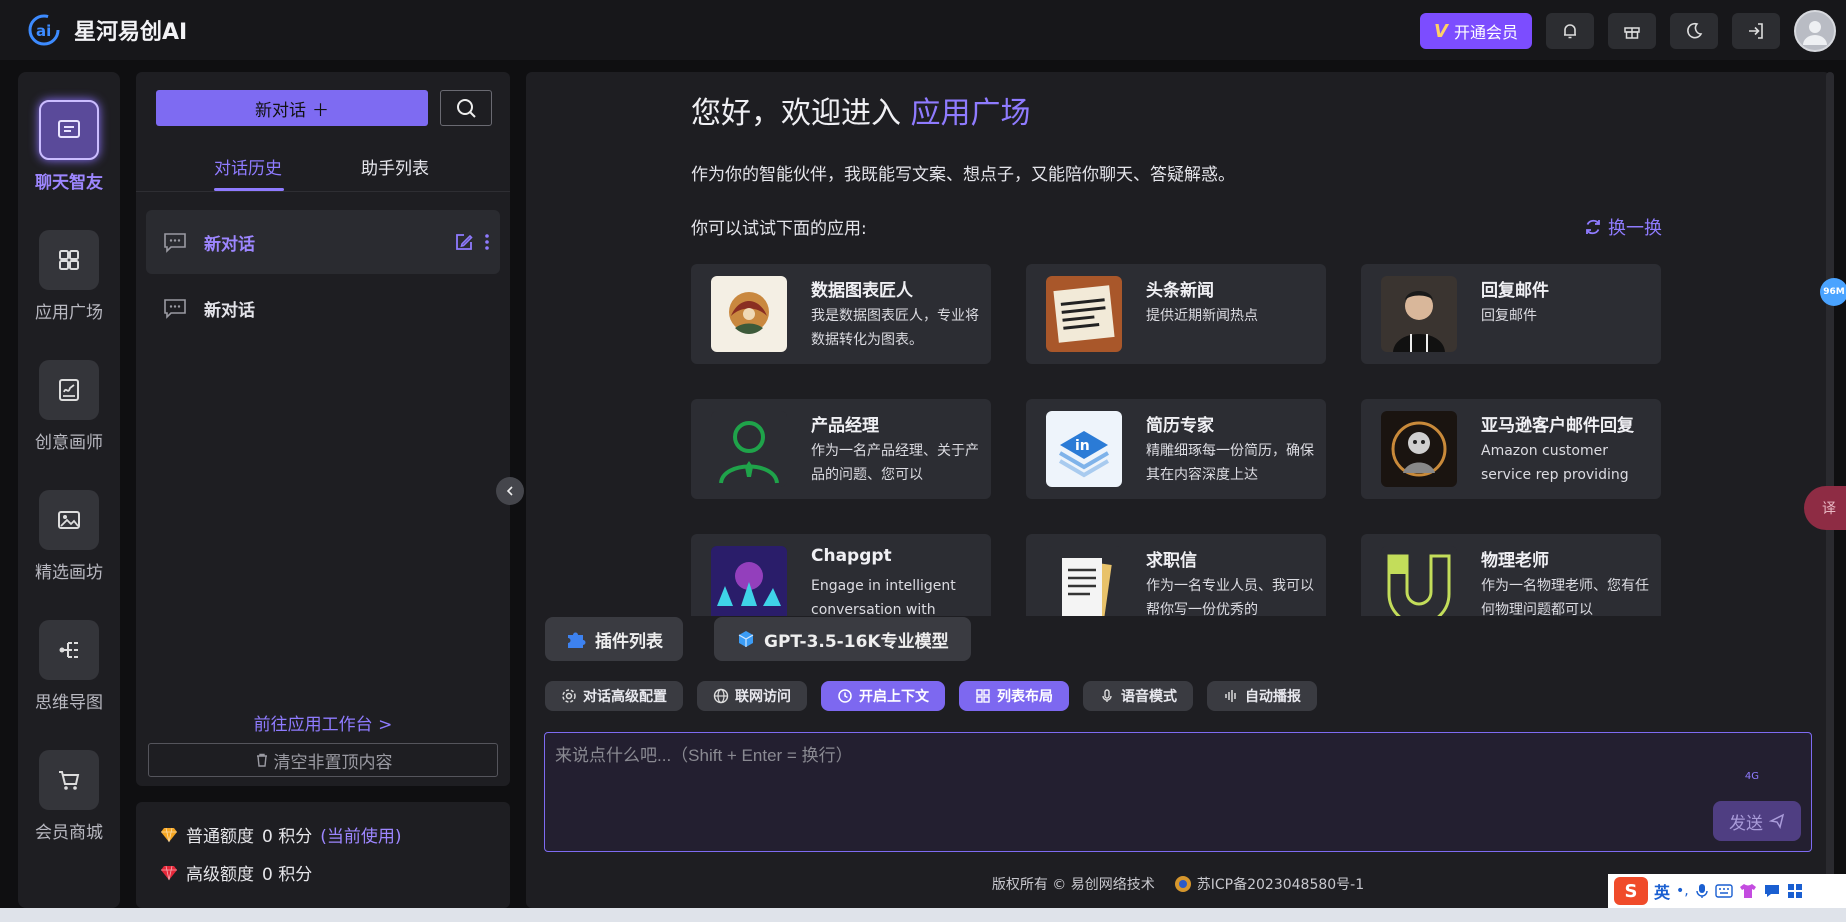 The width and height of the screenshot is (1846, 922). What do you see at coordinates (69, 536) in the screenshot?
I see `nav-gallery: 精选画坊` at bounding box center [69, 536].